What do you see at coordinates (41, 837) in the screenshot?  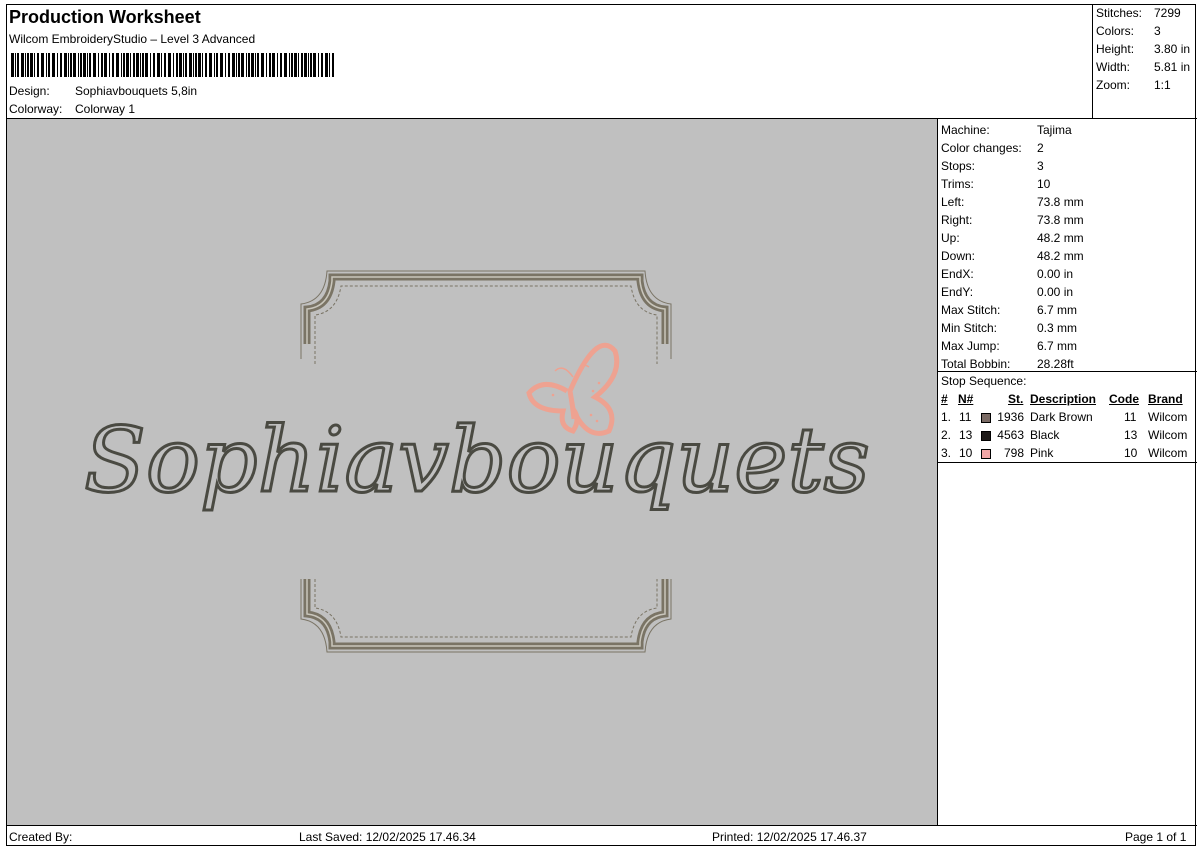 I see `created-by: Created By:` at bounding box center [41, 837].